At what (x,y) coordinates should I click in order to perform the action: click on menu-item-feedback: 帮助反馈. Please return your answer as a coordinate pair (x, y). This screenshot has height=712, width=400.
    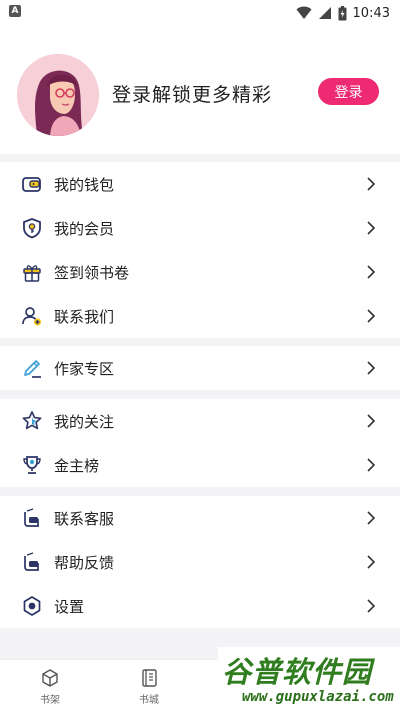
    Looking at the image, I should click on (200, 562).